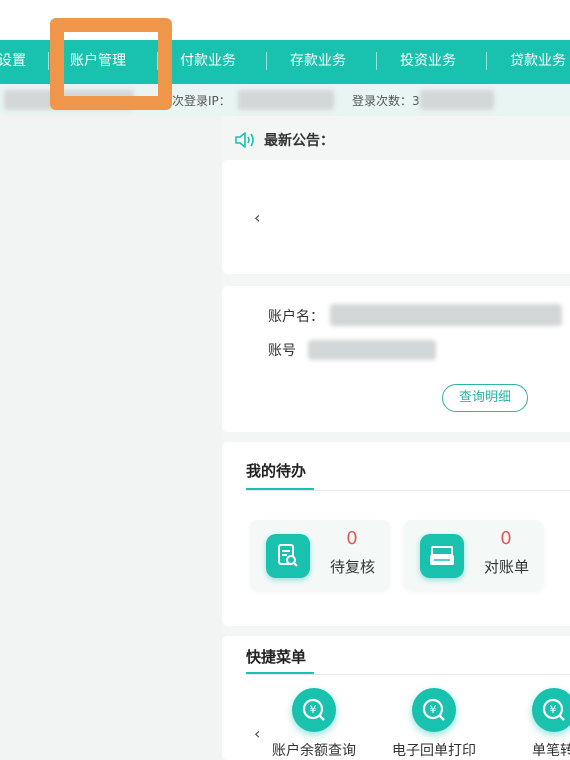  Describe the element at coordinates (276, 657) in the screenshot. I see `quick-menu-title: 快捷菜单` at that location.